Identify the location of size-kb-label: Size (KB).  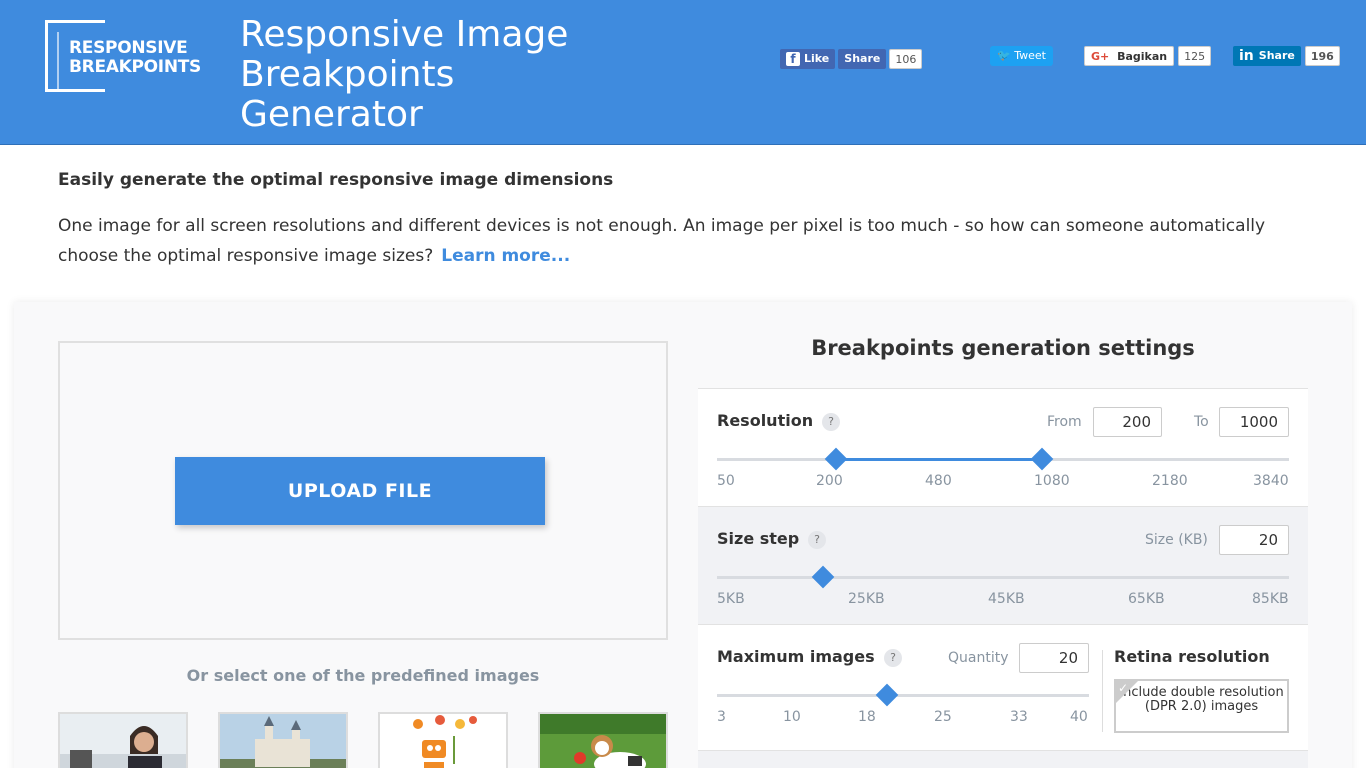
(1176, 540).